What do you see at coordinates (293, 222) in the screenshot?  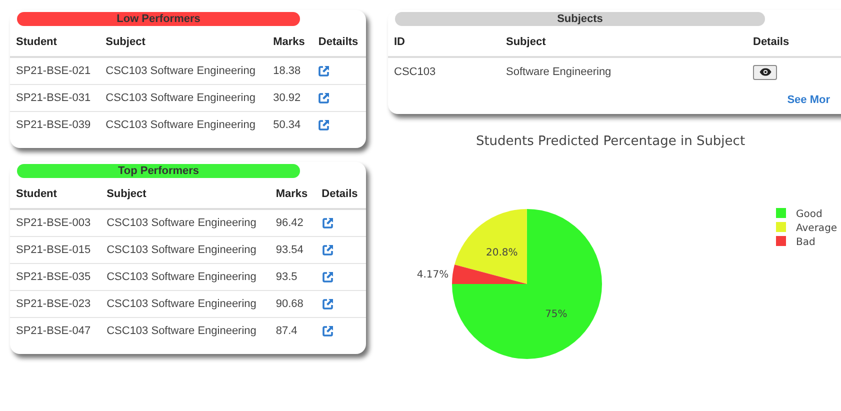 I see `marks-cell: 96.42` at bounding box center [293, 222].